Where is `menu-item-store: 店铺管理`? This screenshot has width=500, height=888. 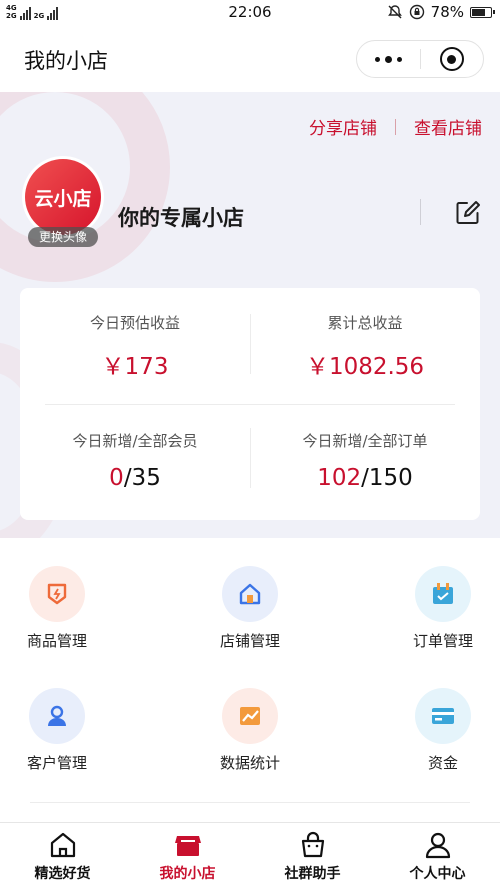
menu-item-store: 店铺管理 is located at coordinates (250, 608).